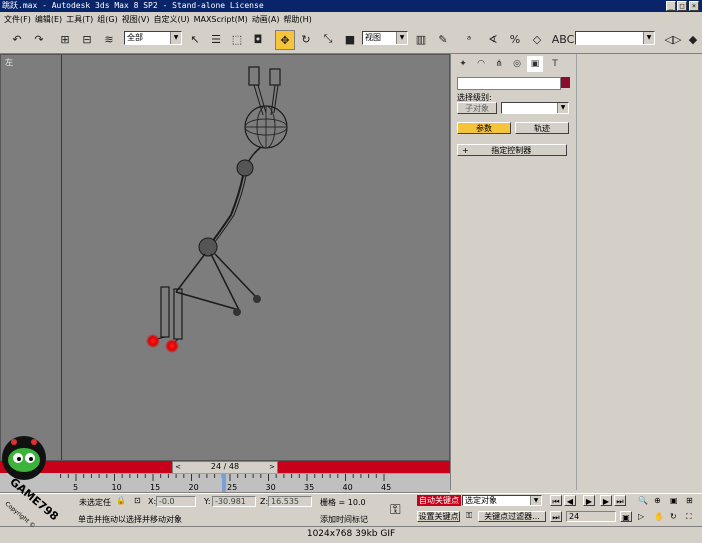  Describe the element at coordinates (195, 39) in the screenshot. I see `select-object-icon: ↖` at that location.